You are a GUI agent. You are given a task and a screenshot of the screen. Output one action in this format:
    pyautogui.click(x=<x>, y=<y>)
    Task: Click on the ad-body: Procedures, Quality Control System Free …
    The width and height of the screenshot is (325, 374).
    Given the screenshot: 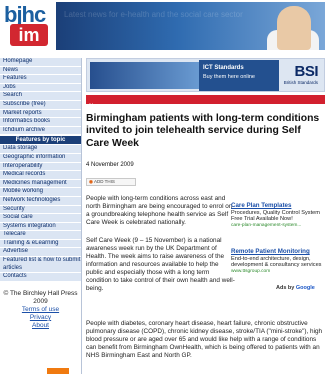 What is the action you would take?
    pyautogui.click(x=275, y=216)
    